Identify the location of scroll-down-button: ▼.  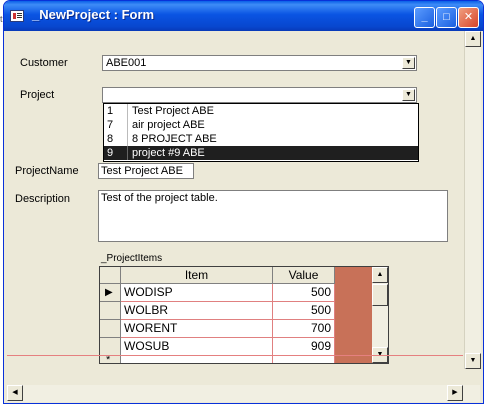
(473, 361).